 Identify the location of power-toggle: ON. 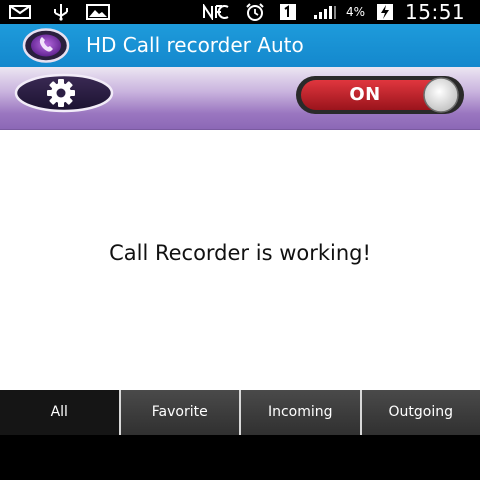
(380, 95).